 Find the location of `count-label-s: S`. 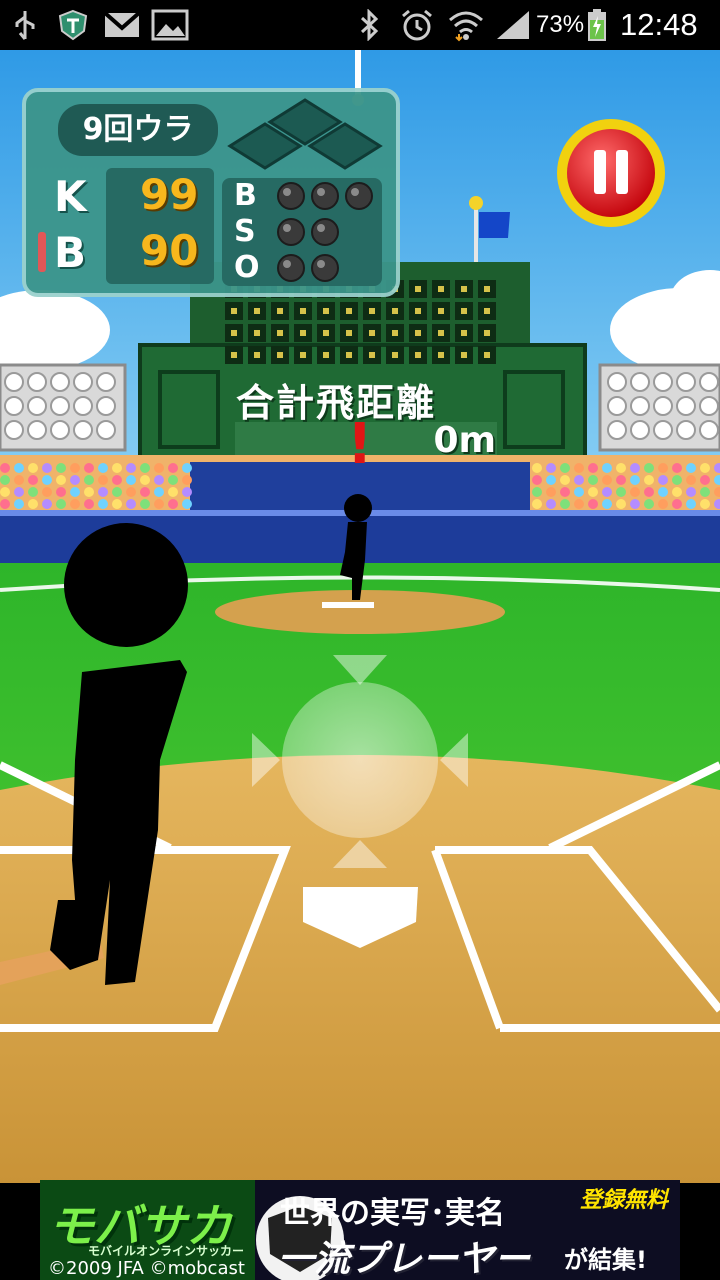

count-label-s: S is located at coordinates (245, 231).